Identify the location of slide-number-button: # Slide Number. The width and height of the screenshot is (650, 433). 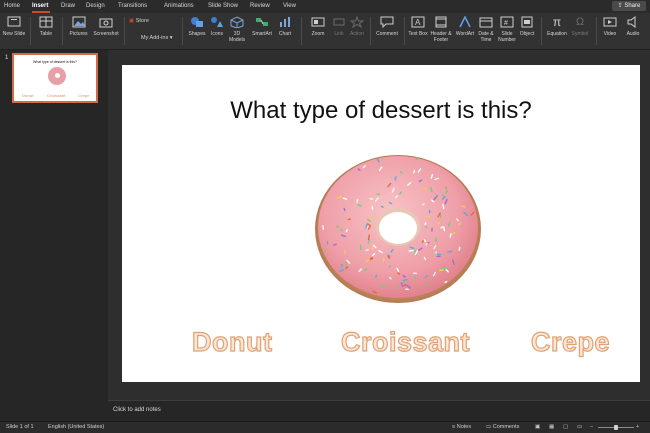
(507, 31).